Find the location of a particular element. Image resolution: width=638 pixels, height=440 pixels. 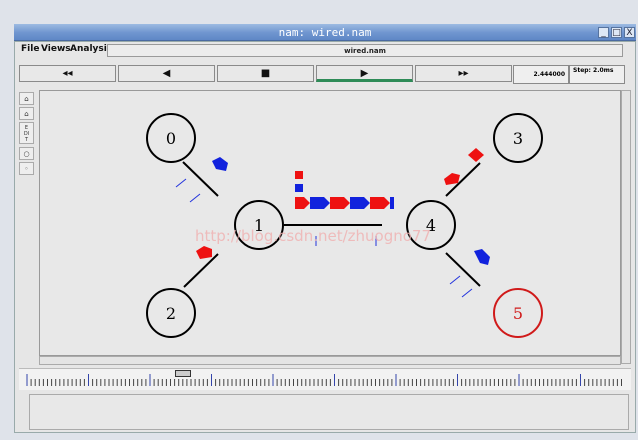

title-bar: nam: wired.nam _ □ X is located at coordinates (325, 32).